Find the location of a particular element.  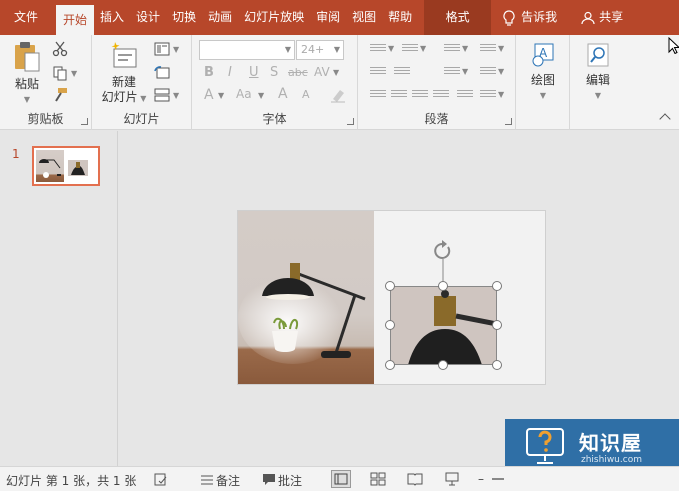

slide-thumbnail is located at coordinates (66, 166).